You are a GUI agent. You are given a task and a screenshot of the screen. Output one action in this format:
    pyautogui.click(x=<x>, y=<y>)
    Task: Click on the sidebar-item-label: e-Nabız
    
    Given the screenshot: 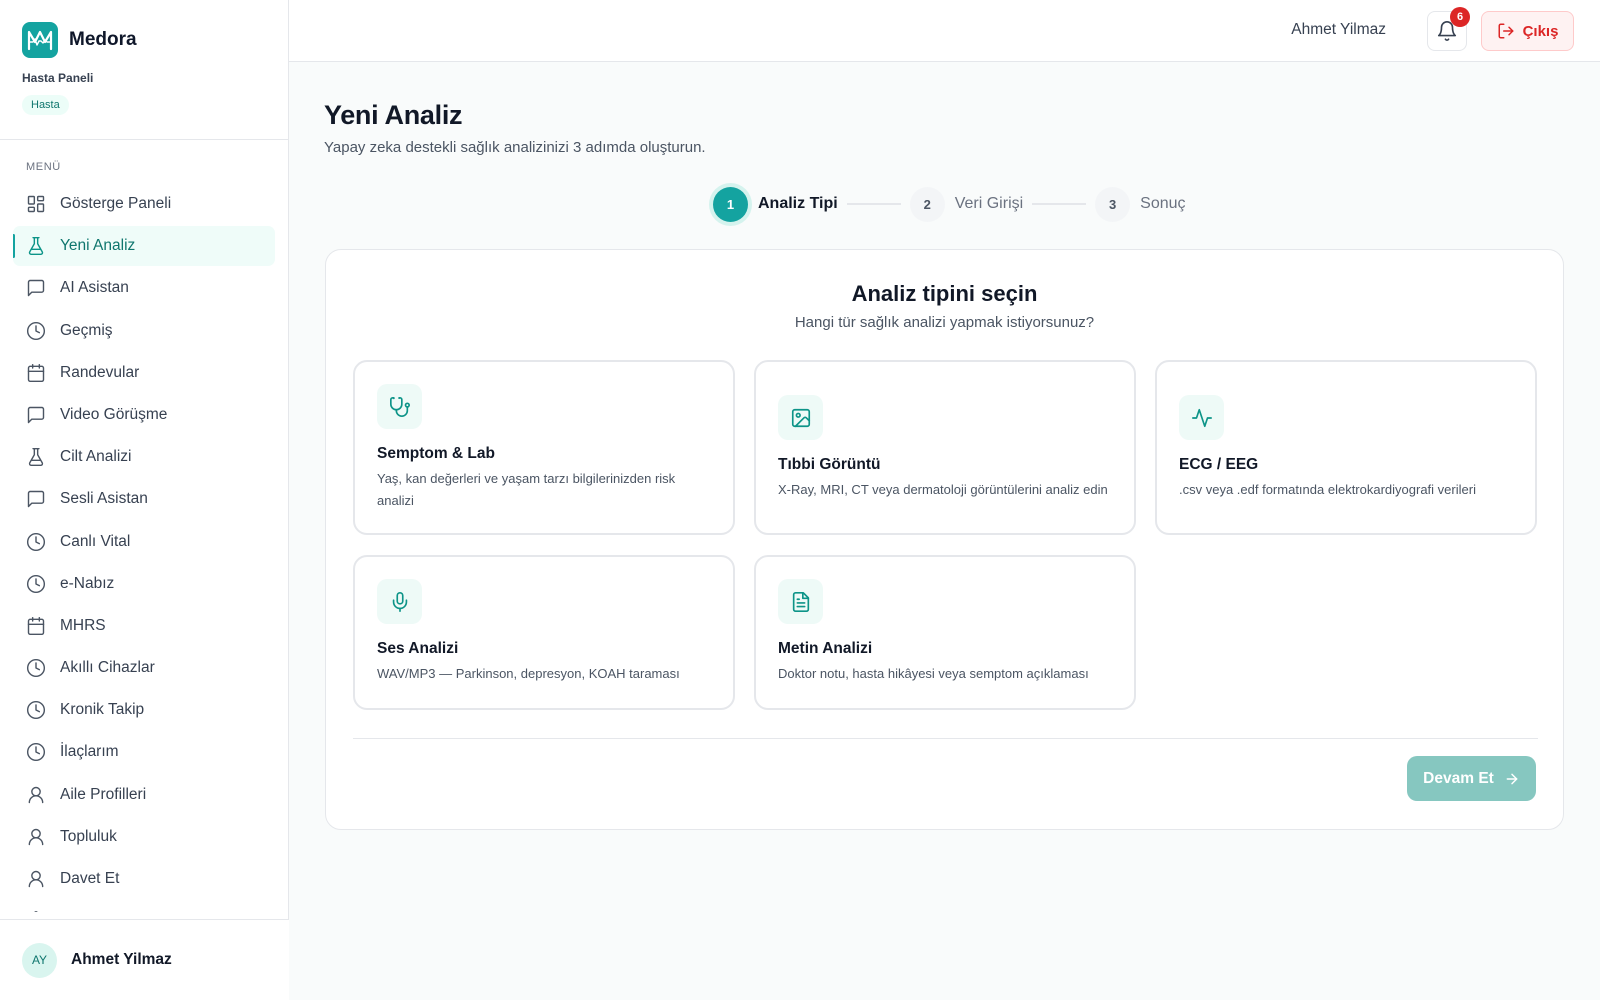 What is the action you would take?
    pyautogui.click(x=87, y=583)
    